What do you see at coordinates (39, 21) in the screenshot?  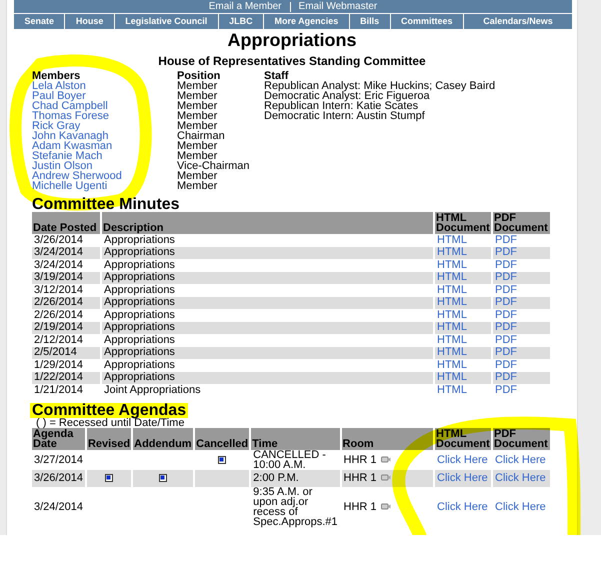 I see `nav-tab: Senate` at bounding box center [39, 21].